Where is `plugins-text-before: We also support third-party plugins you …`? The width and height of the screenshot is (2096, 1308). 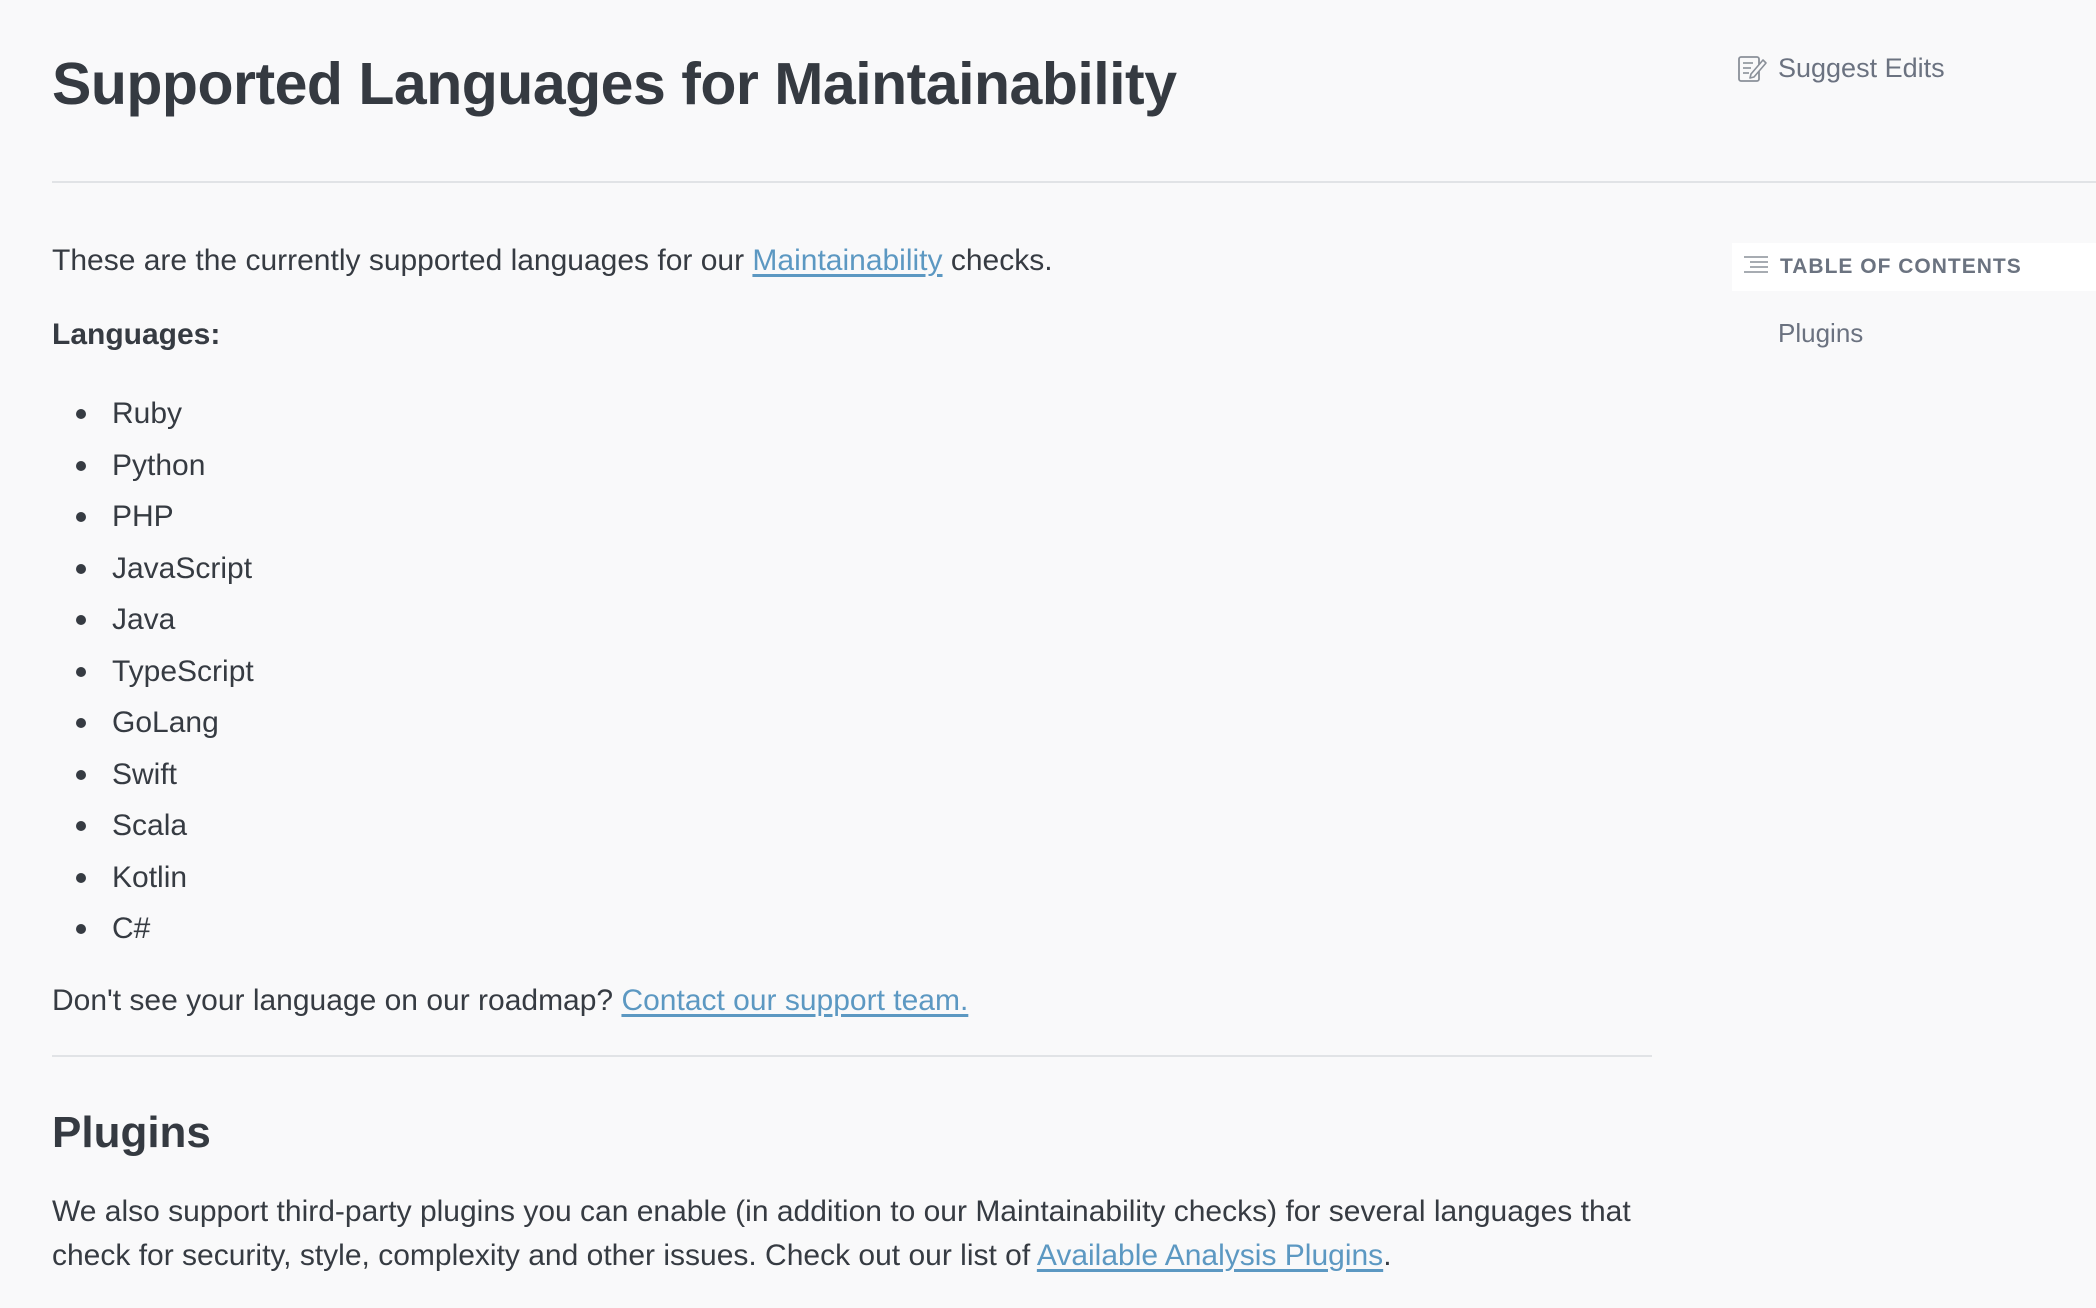 plugins-text-before: We also support third-party plugins you … is located at coordinates (841, 1233).